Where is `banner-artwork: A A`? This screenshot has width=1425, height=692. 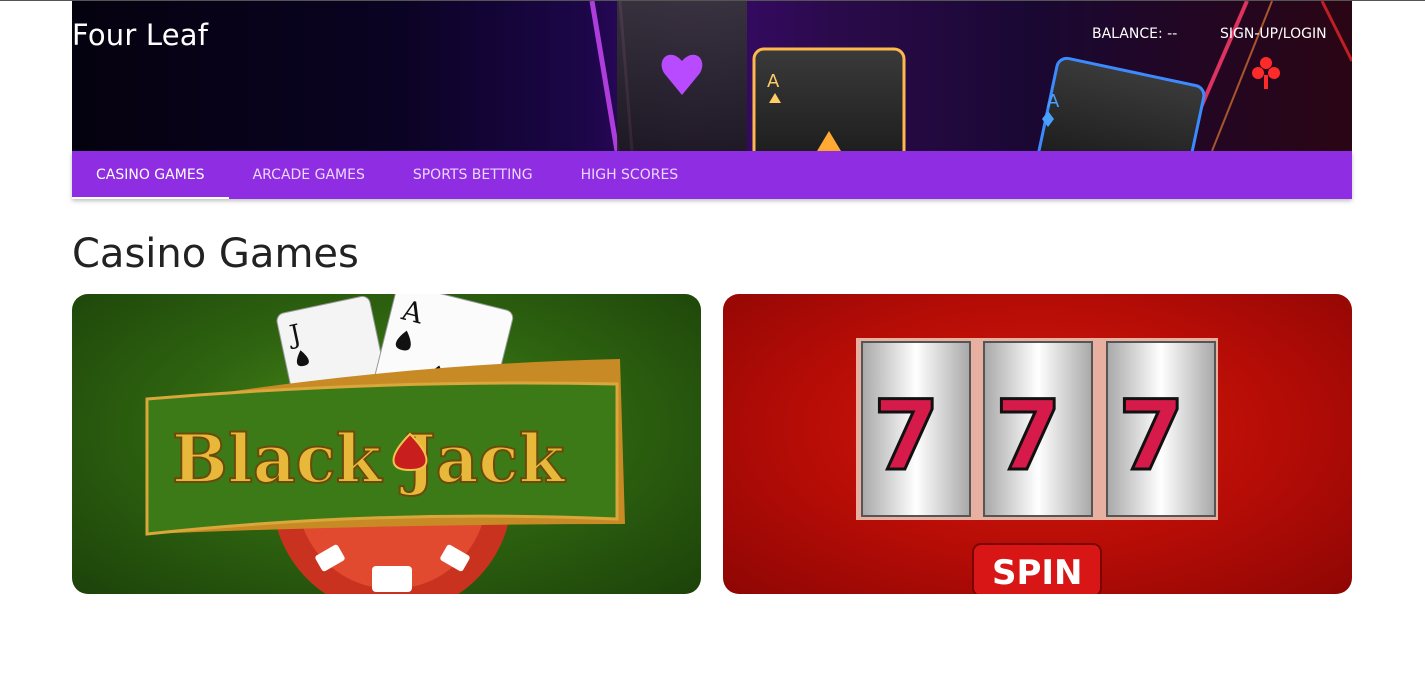 banner-artwork: A A is located at coordinates (970, 76).